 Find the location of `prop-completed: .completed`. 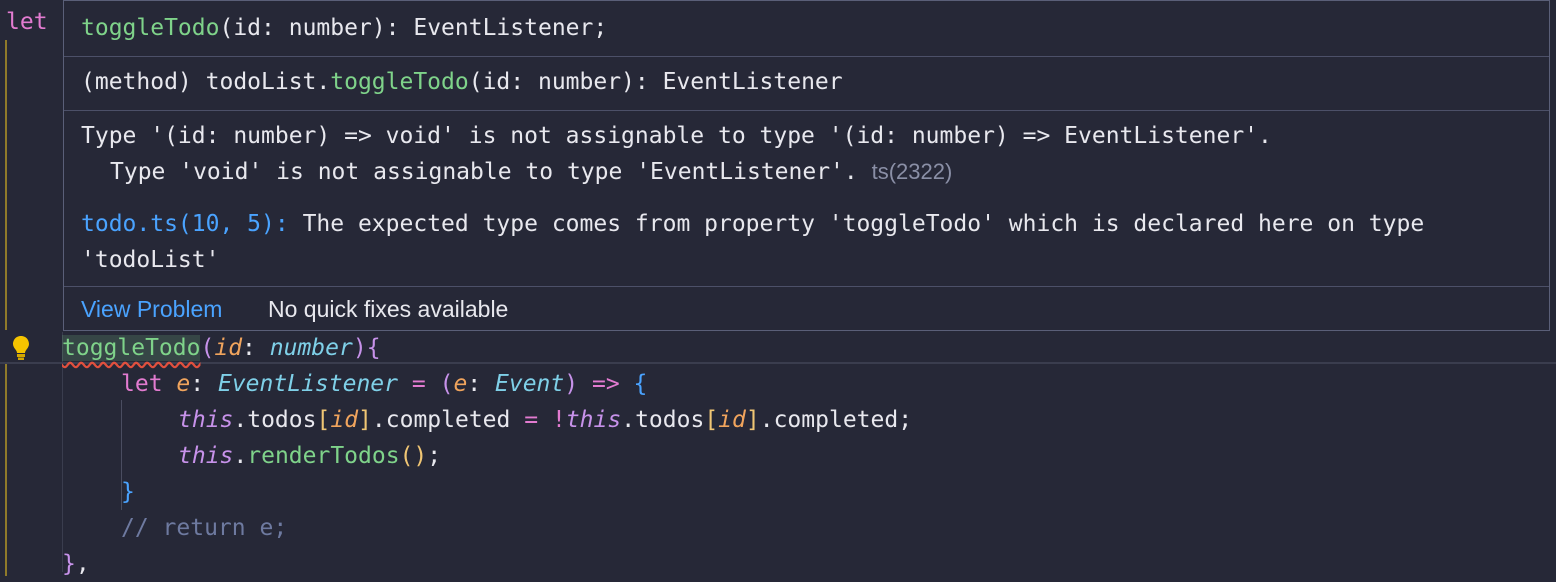

prop-completed: .completed is located at coordinates (441, 420).